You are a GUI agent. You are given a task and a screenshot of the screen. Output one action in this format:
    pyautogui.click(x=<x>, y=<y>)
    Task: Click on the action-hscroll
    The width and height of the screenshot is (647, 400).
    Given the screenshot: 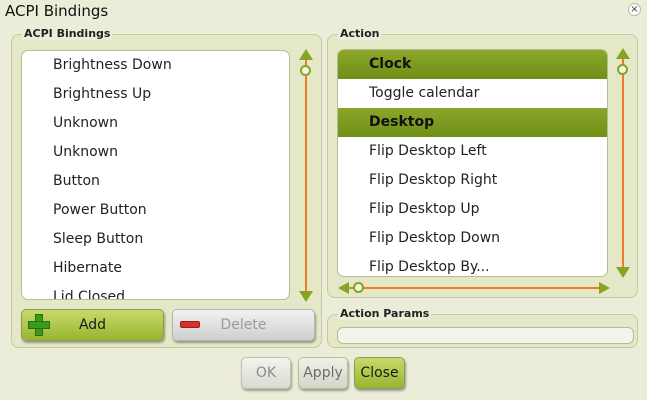 What is the action you would take?
    pyautogui.click(x=474, y=288)
    